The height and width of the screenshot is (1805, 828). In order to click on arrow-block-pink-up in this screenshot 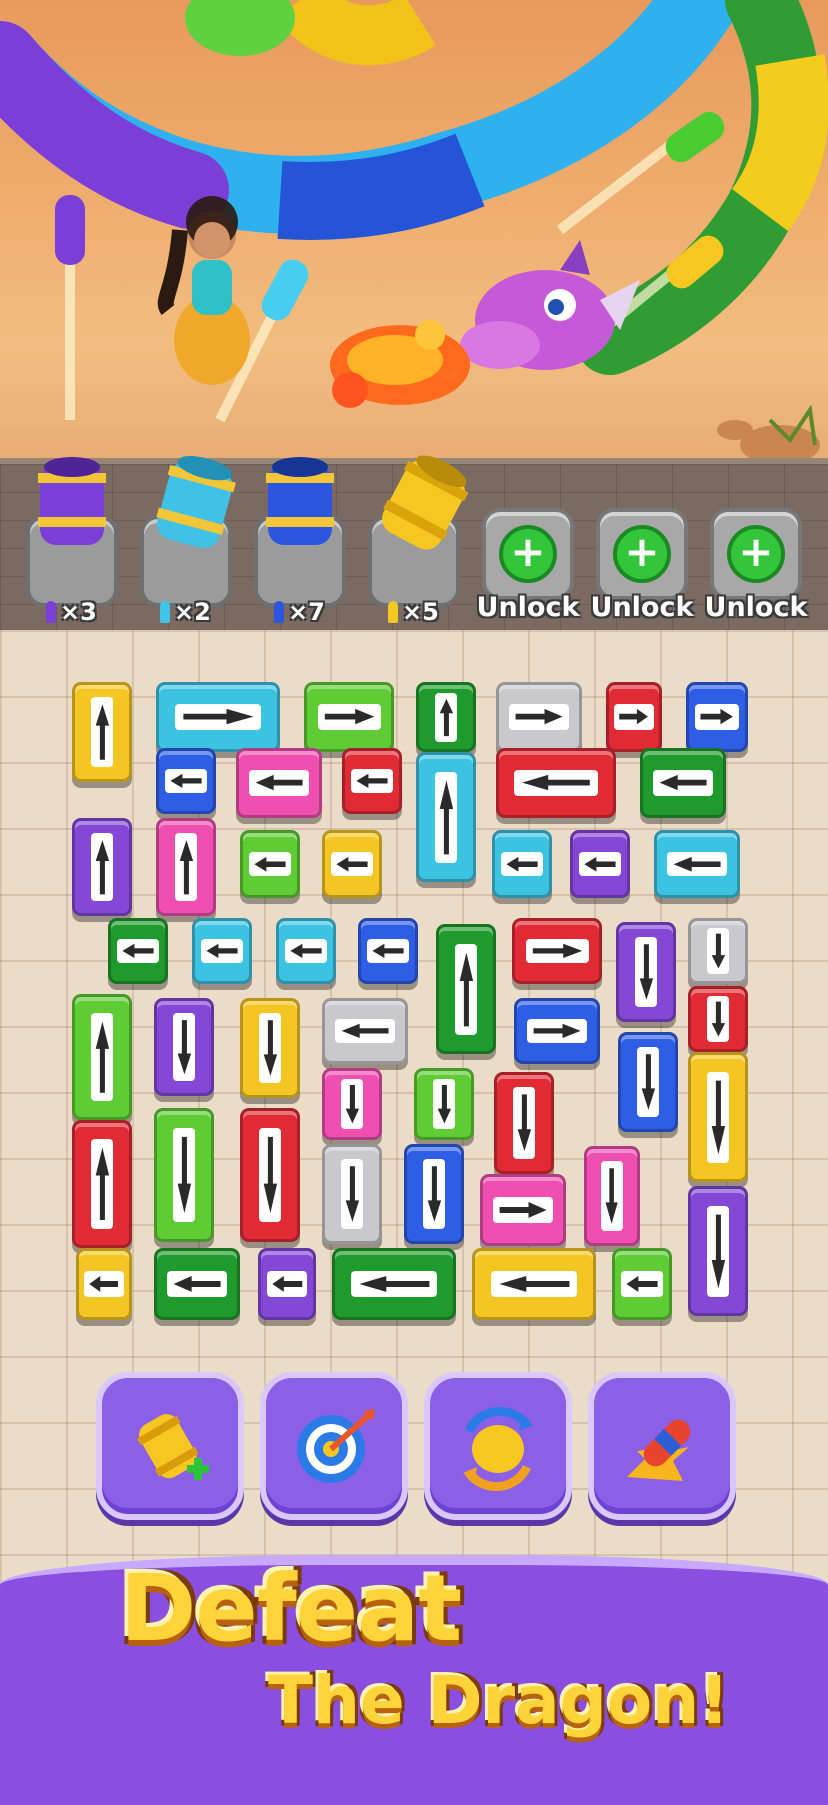, I will do `click(186, 867)`.